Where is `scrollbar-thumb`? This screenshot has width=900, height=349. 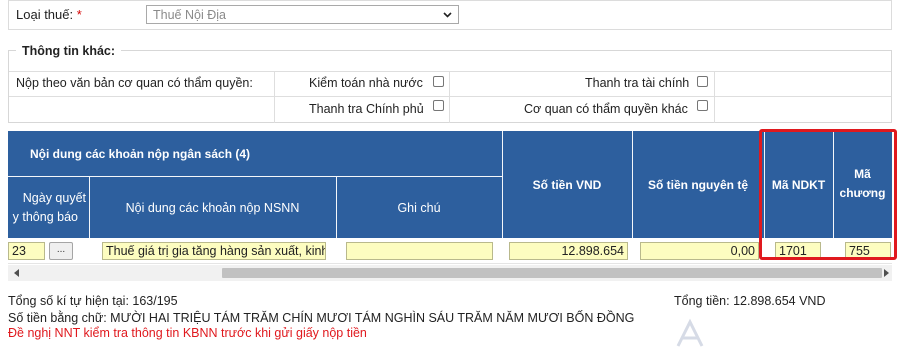 scrollbar-thumb is located at coordinates (552, 273).